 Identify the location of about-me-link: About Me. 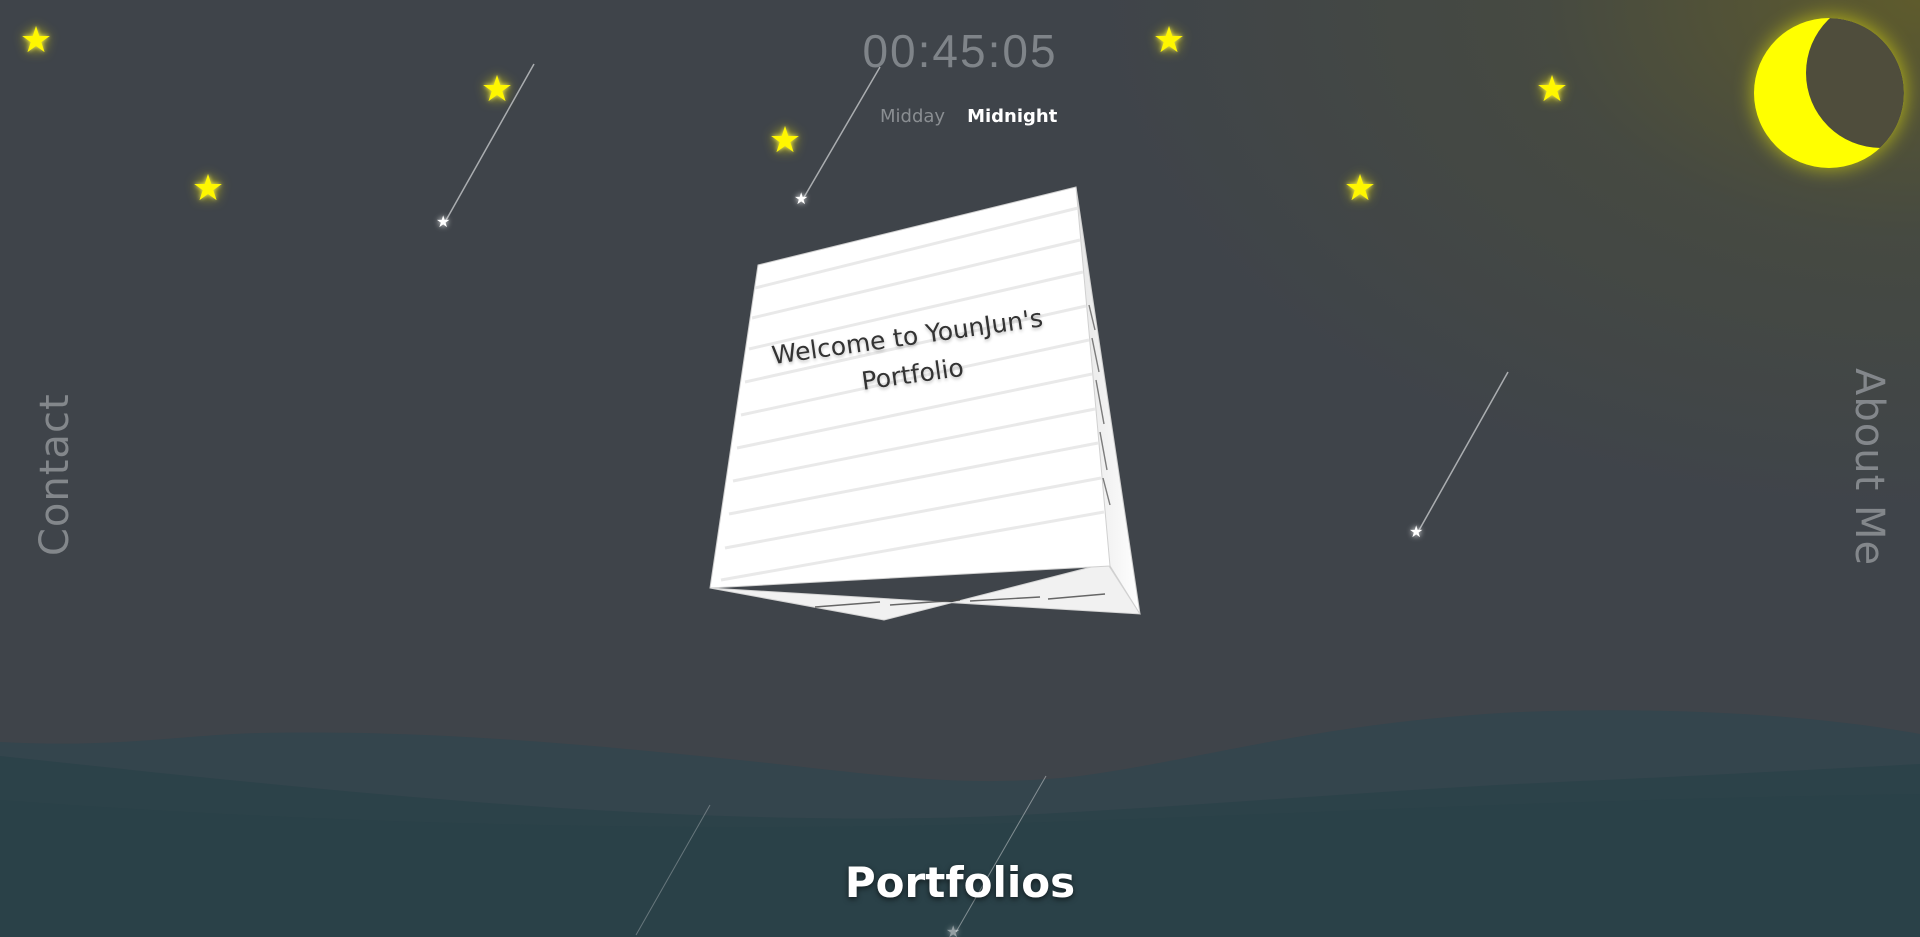
(1869, 467).